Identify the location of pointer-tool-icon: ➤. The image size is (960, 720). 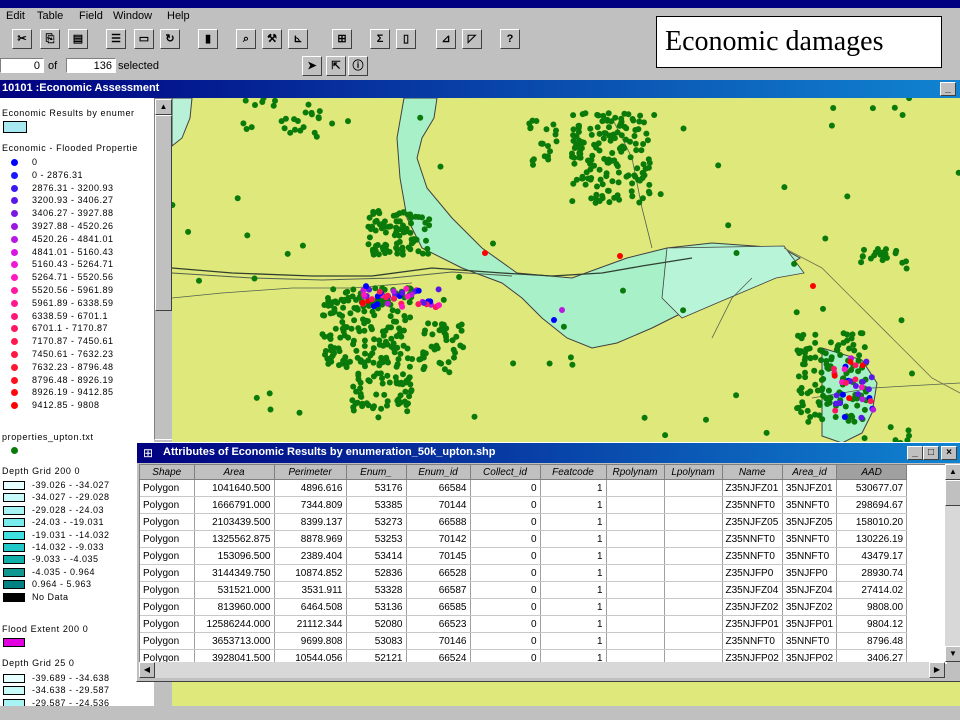
(312, 66).